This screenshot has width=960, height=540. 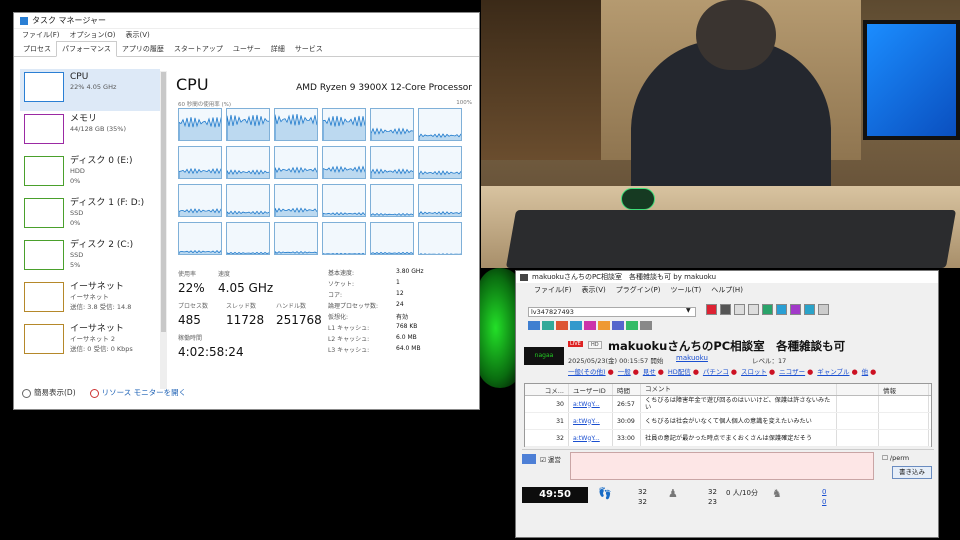 What do you see at coordinates (93, 35) in the screenshot?
I see `menu-options: オプション(O)` at bounding box center [93, 35].